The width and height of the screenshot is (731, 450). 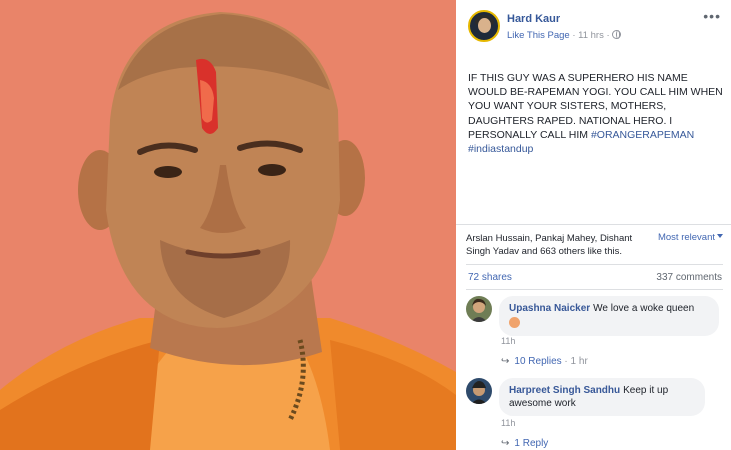 What do you see at coordinates (712, 16) in the screenshot?
I see `more-options-icon: •••` at bounding box center [712, 16].